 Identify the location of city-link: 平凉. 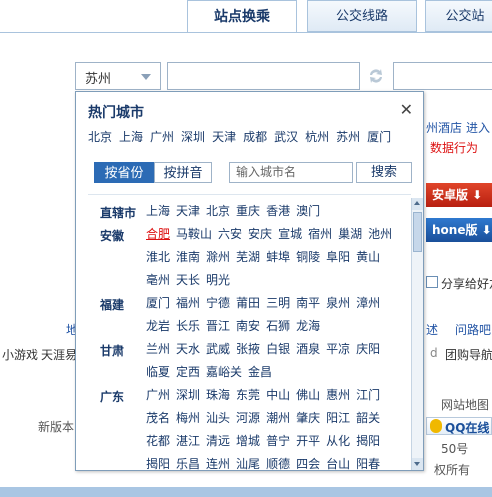
(338, 349).